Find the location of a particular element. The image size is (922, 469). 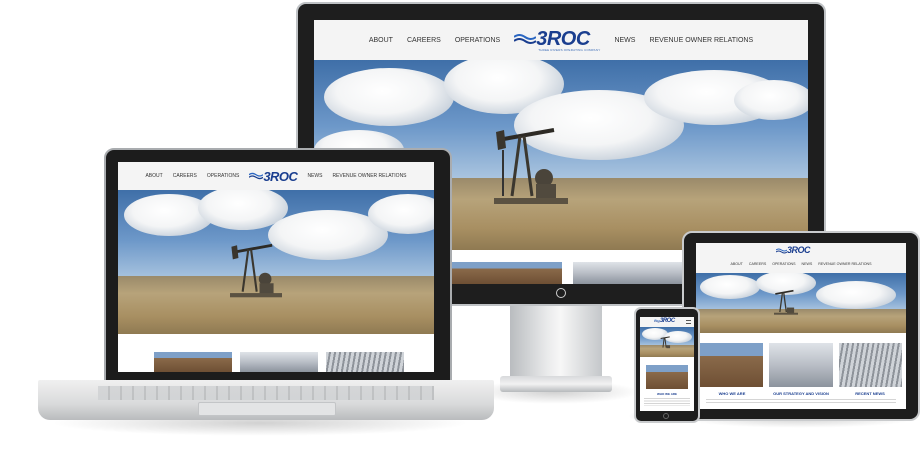

laptop-thumbnails is located at coordinates (279, 362).